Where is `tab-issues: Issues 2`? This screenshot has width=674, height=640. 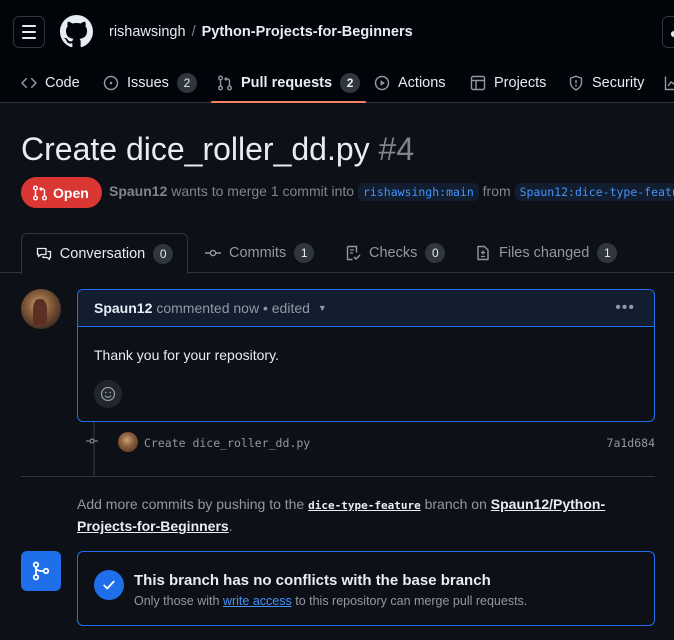 tab-issues: Issues 2 is located at coordinates (150, 82).